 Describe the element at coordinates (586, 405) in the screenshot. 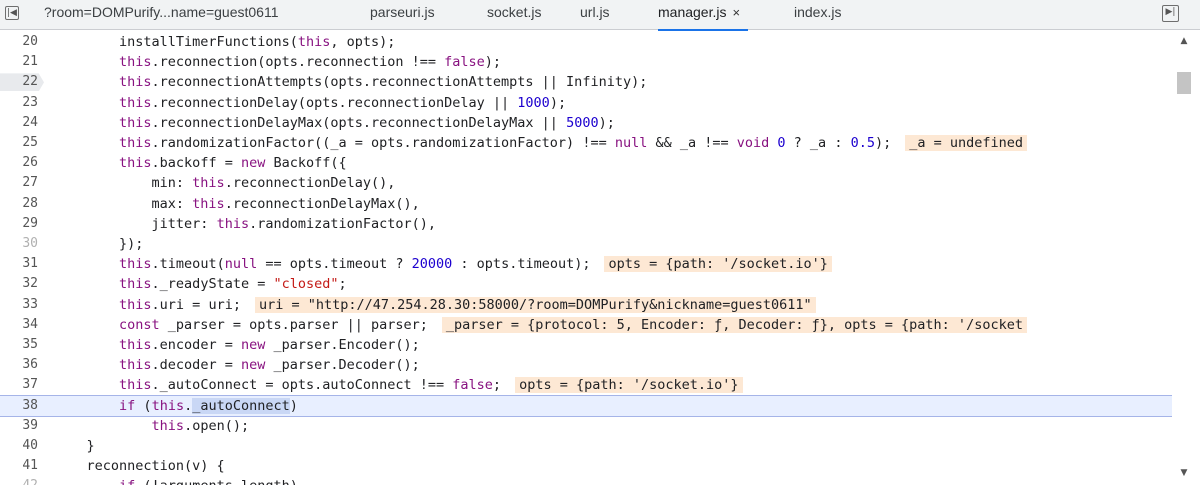

I see `code-line: 38 if (this._autoConnect)` at that location.